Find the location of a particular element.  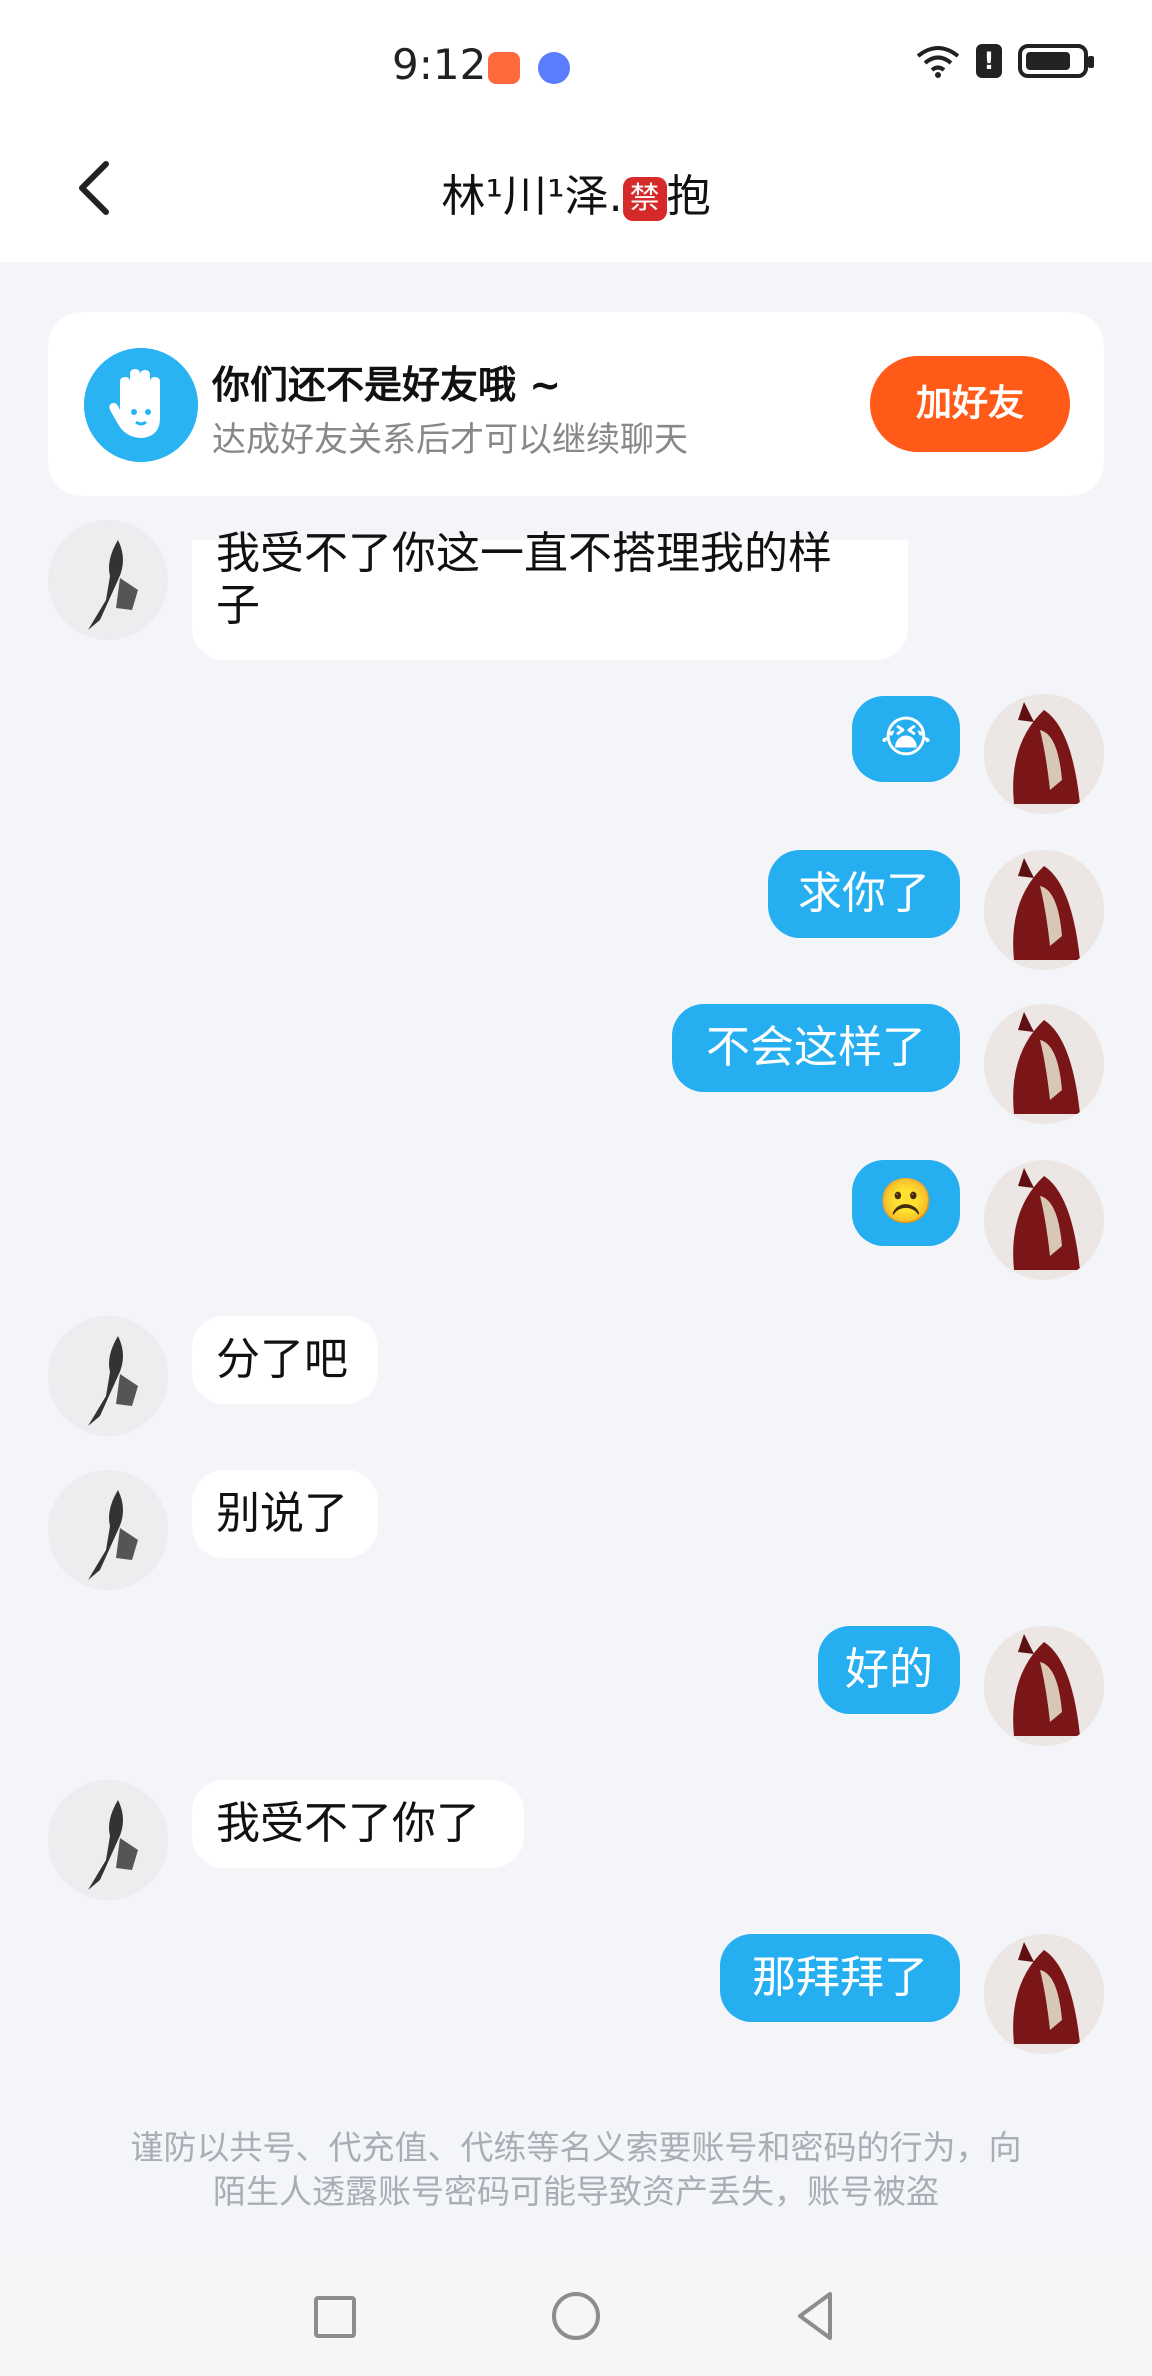

message-bubble-left: 我受不了你这一直不搭理我的样 子 is located at coordinates (550, 594).